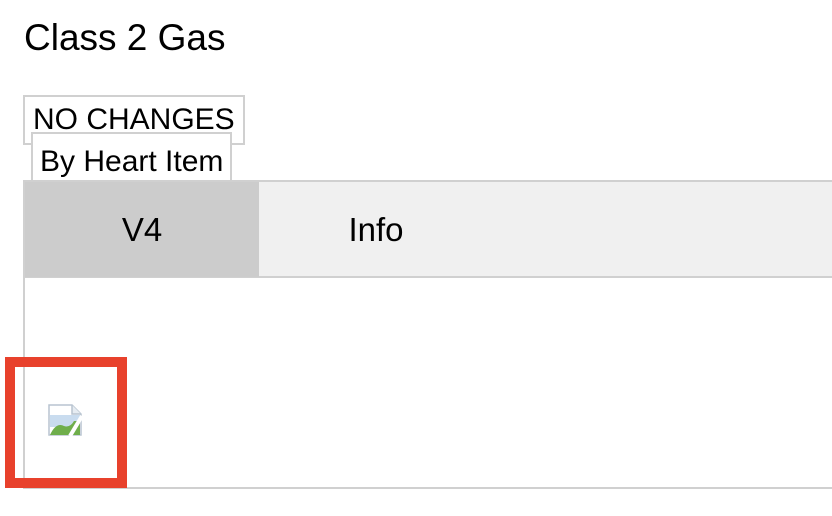  What do you see at coordinates (132, 157) in the screenshot?
I see `by-heart-item-label: By Heart Item` at bounding box center [132, 157].